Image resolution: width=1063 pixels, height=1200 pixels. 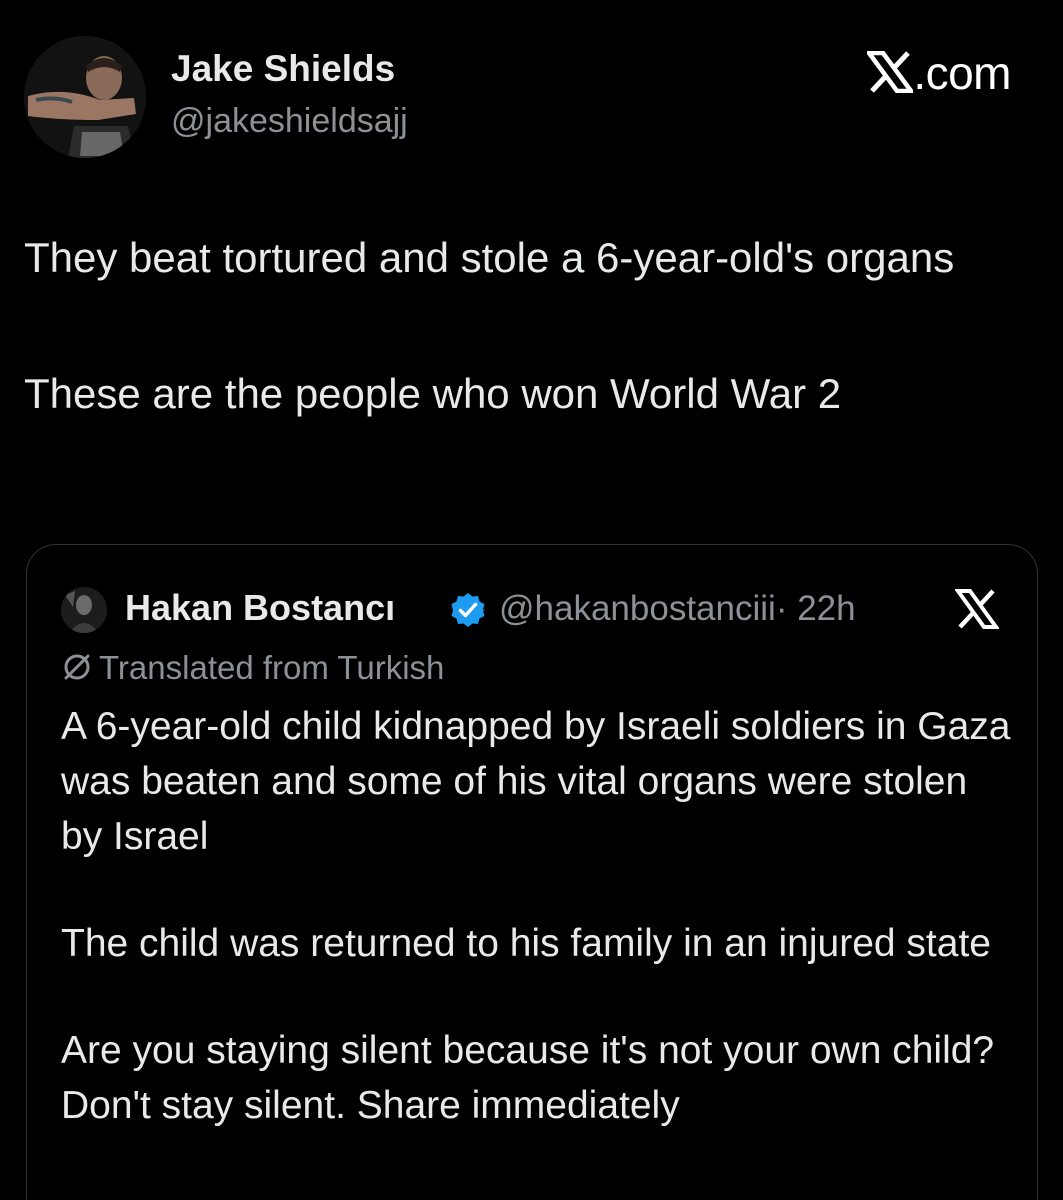 I want to click on author-handle: @jakeshieldsajj, so click(x=289, y=121).